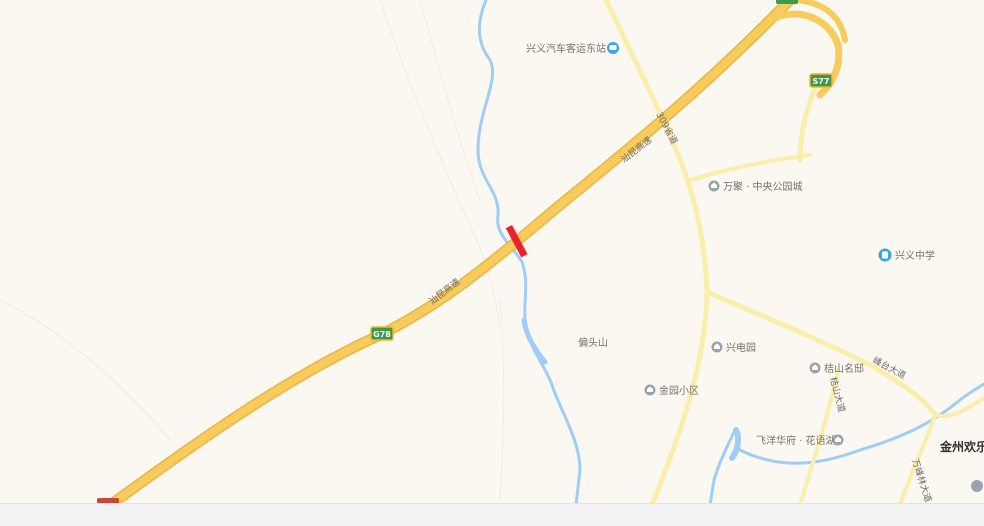 This screenshot has width=984, height=526. I want to click on poi-label: 桔山名邸, so click(844, 368).